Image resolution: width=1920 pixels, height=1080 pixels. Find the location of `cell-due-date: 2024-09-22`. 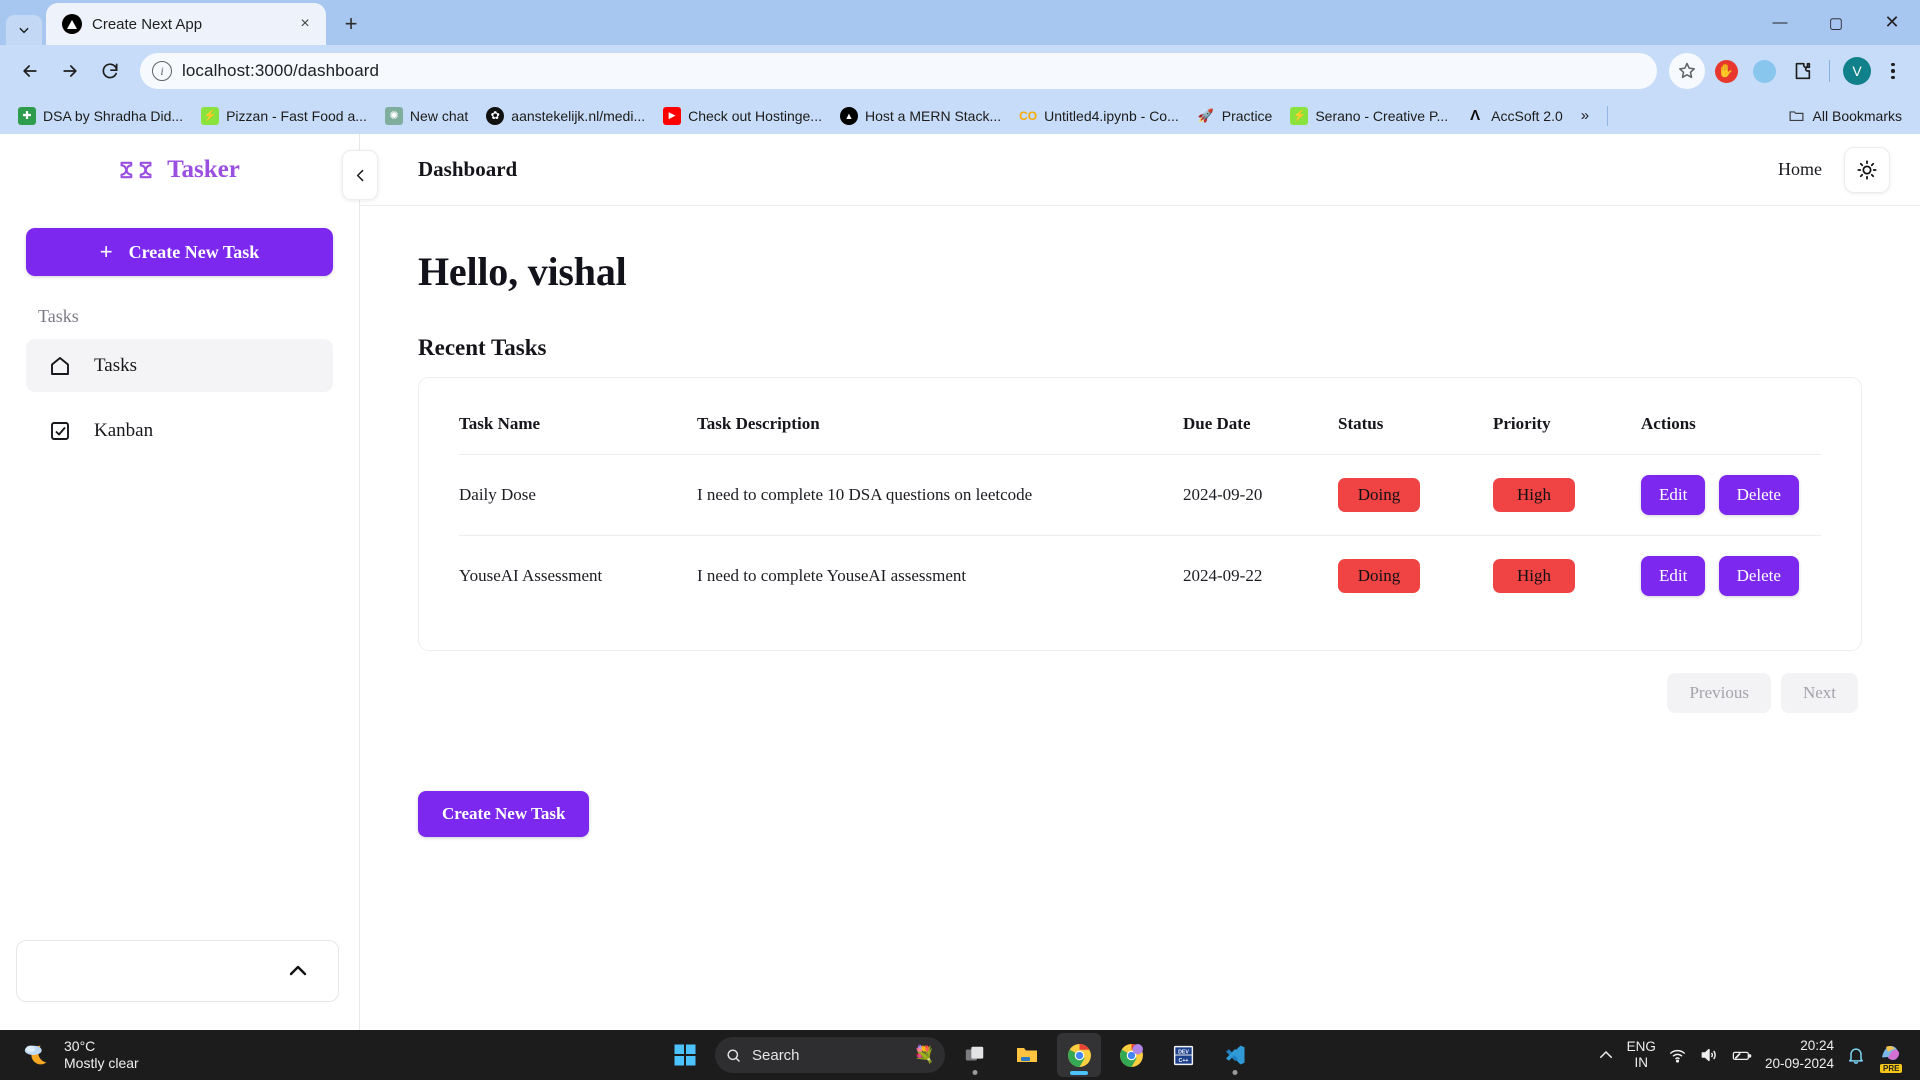

cell-due-date: 2024-09-22 is located at coordinates (1260, 575).